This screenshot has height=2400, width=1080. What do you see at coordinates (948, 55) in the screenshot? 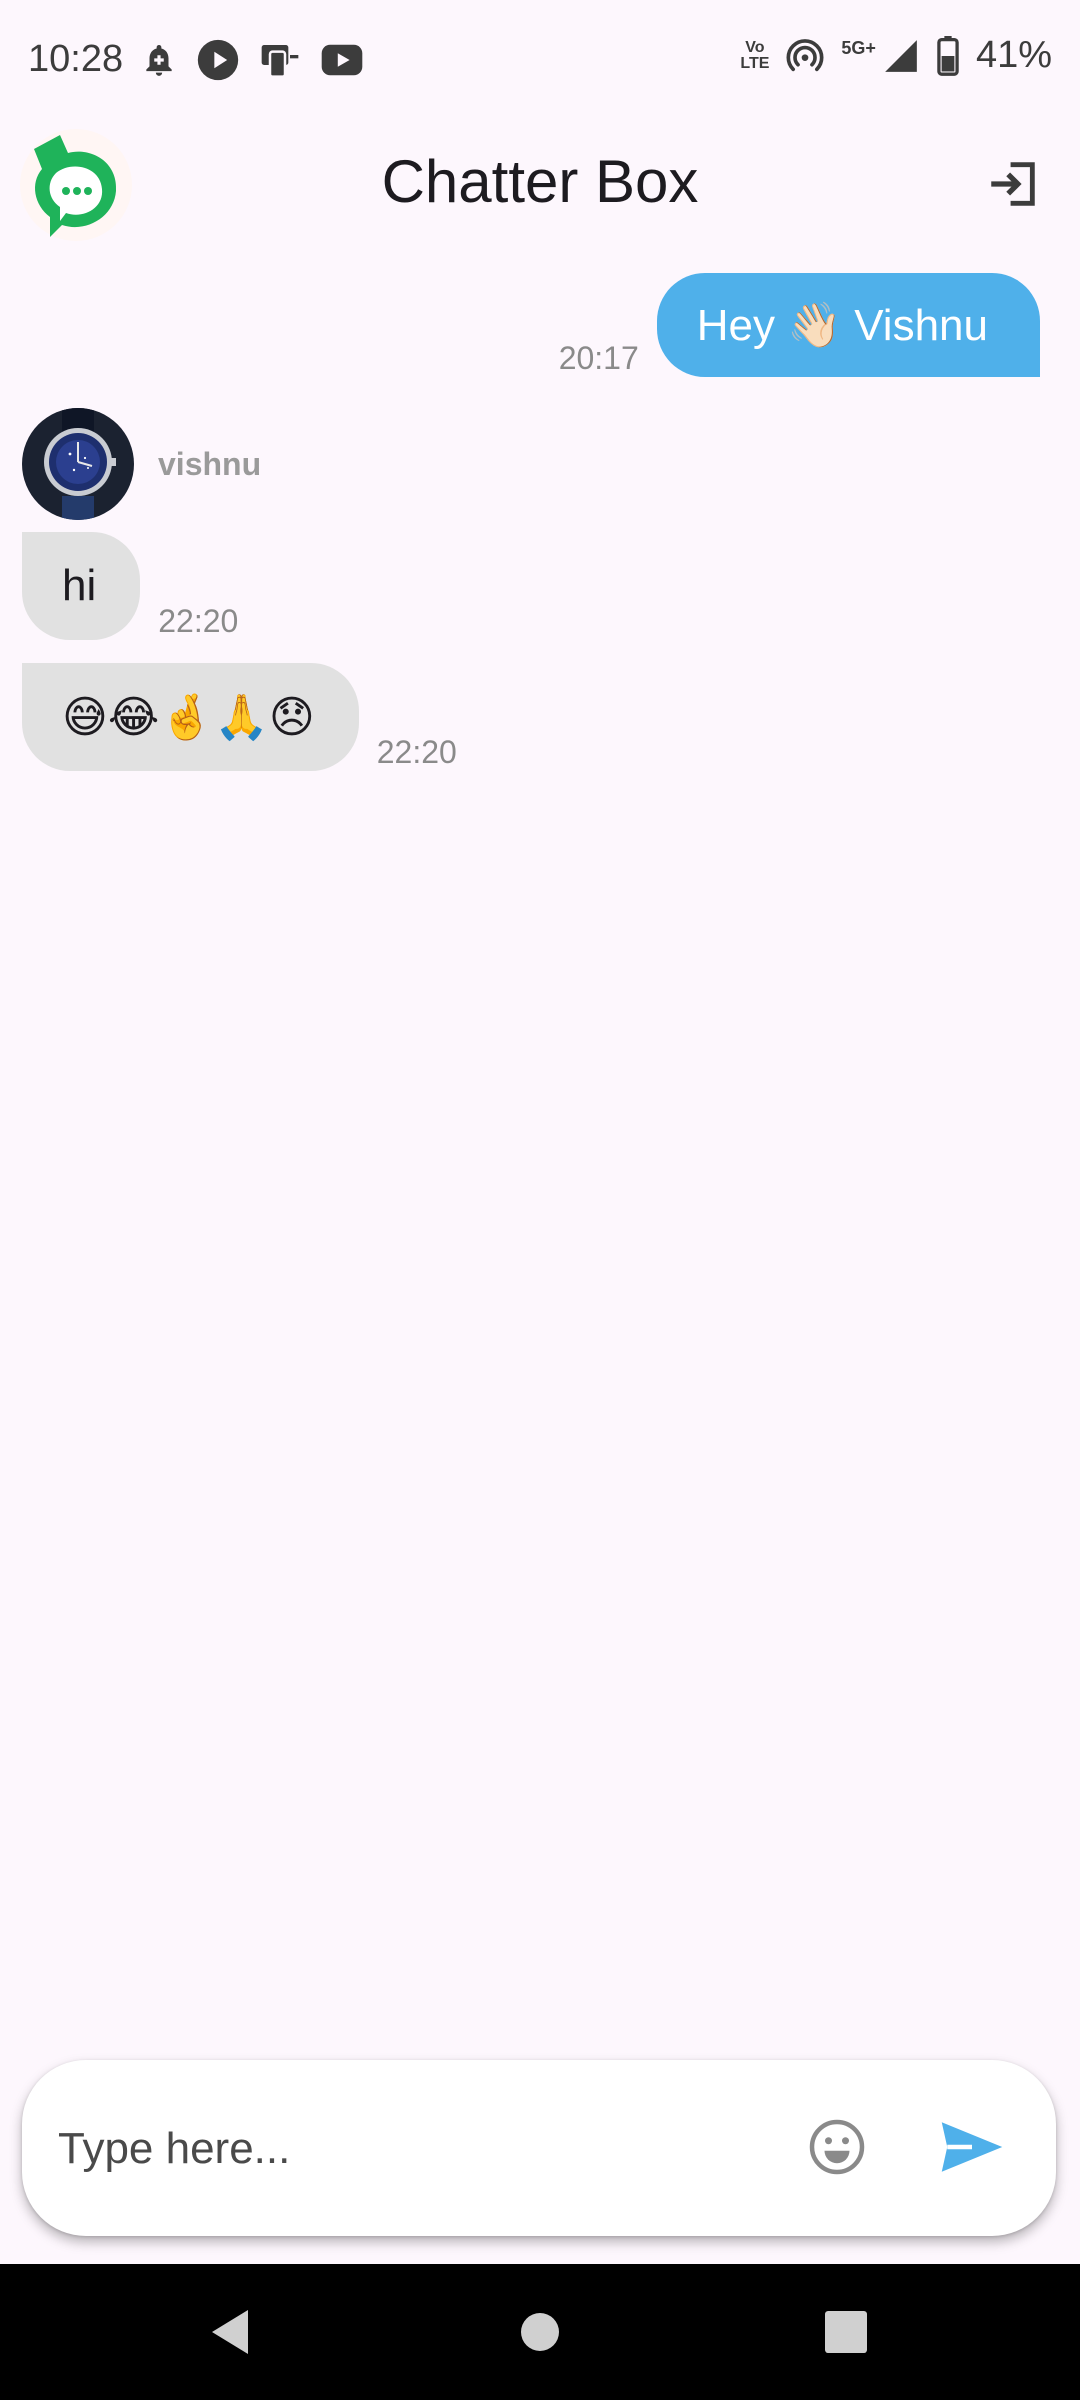
I see `battery-icon` at bounding box center [948, 55].